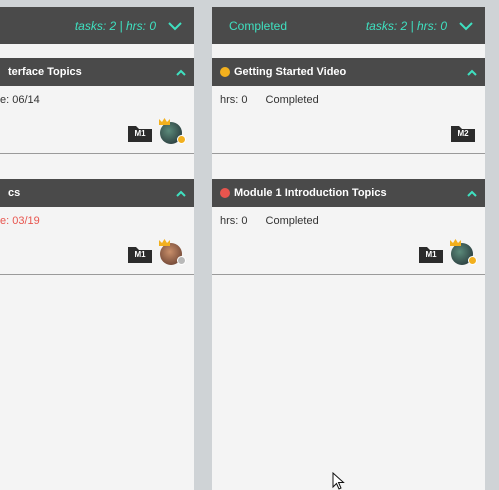 Image resolution: width=499 pixels, height=490 pixels. What do you see at coordinates (338, 481) in the screenshot?
I see `mouse-cursor-icon` at bounding box center [338, 481].